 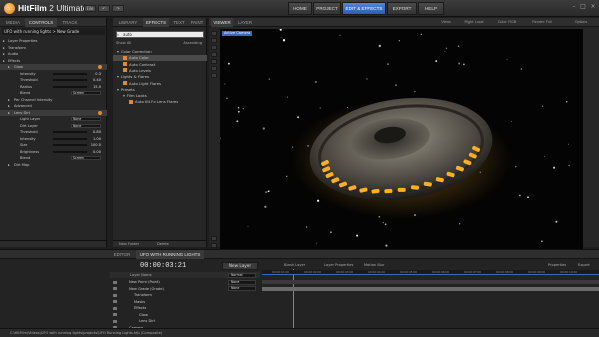 I want to click on layer-row: Transform, so click(x=185, y=295).